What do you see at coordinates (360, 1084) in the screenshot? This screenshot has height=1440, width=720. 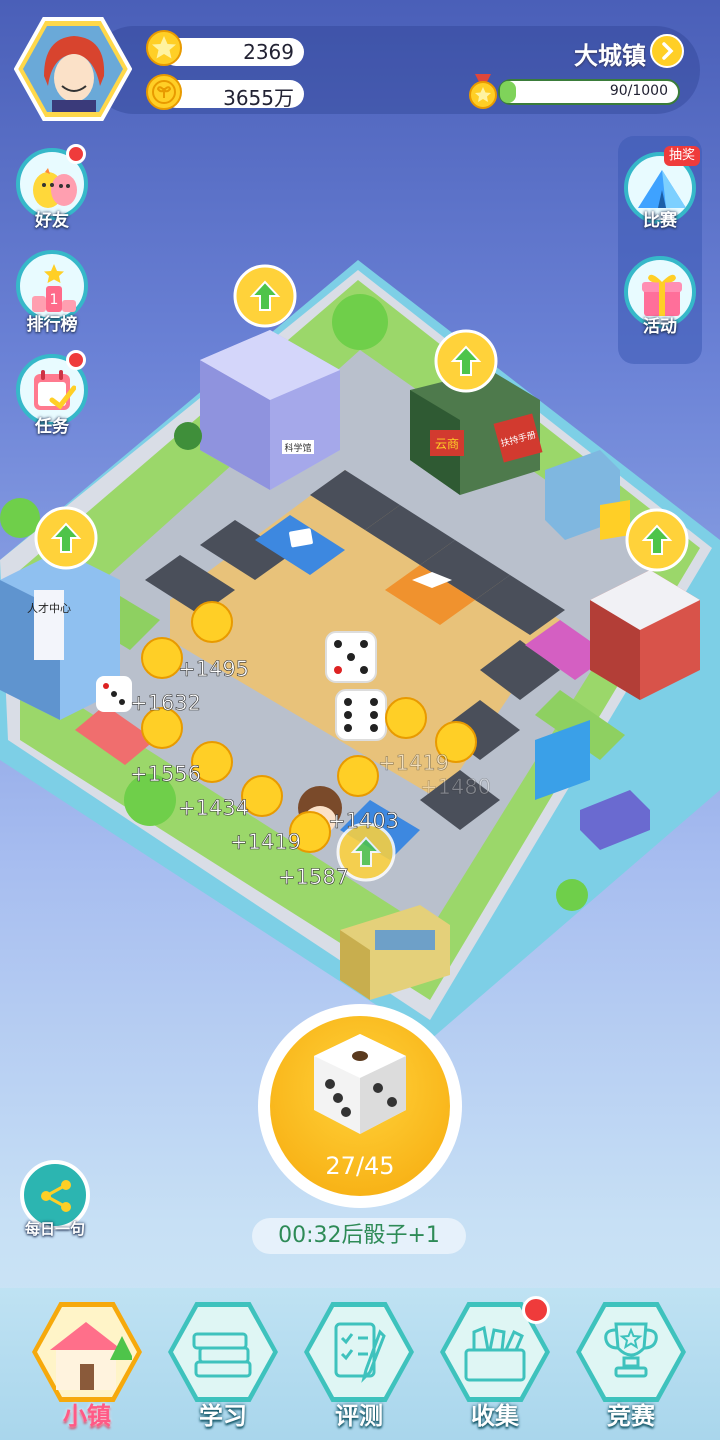 I see `dice-icon` at bounding box center [360, 1084].